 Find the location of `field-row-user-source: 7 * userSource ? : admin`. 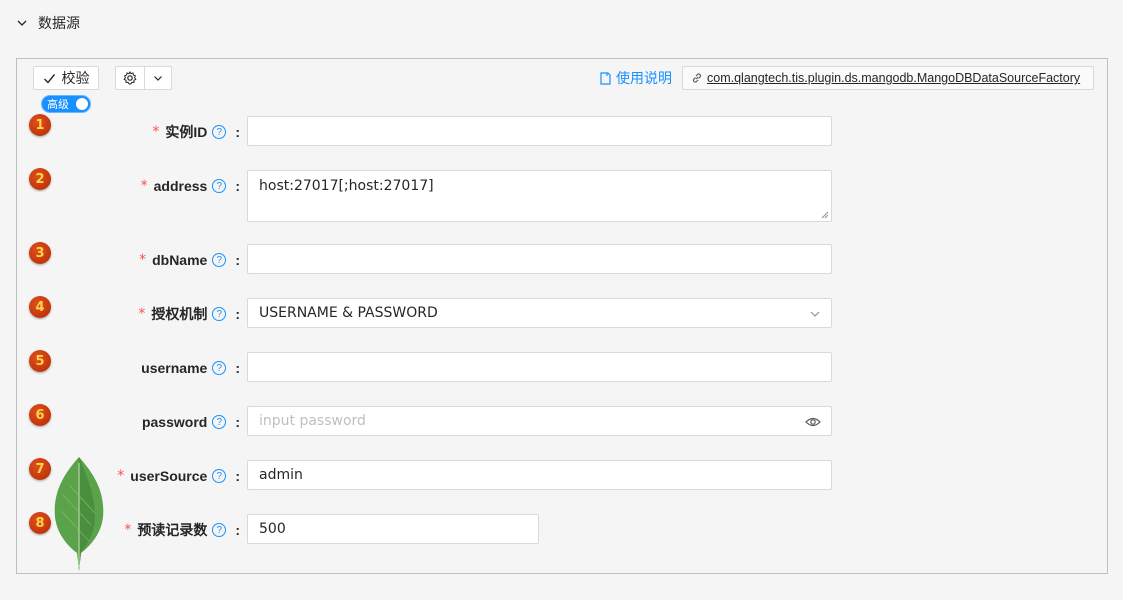

field-row-user-source: 7 * userSource ? : admin is located at coordinates (562, 475).